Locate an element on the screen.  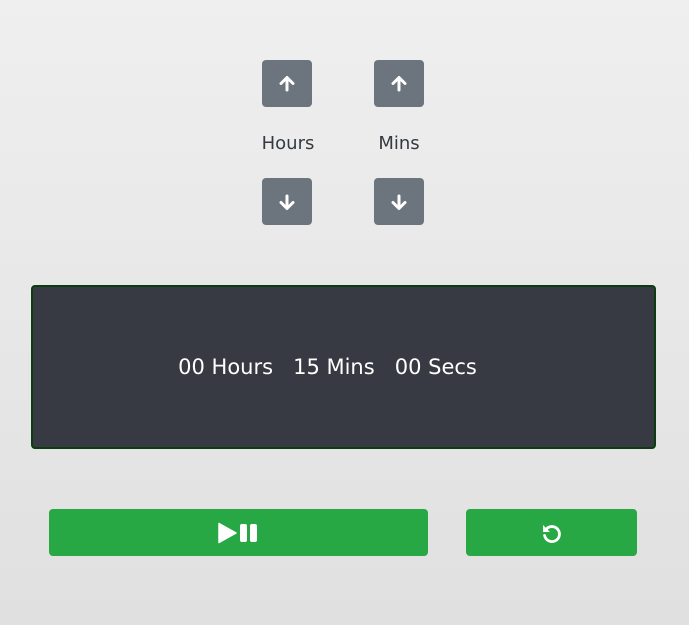
mins-up-button is located at coordinates (399, 83).